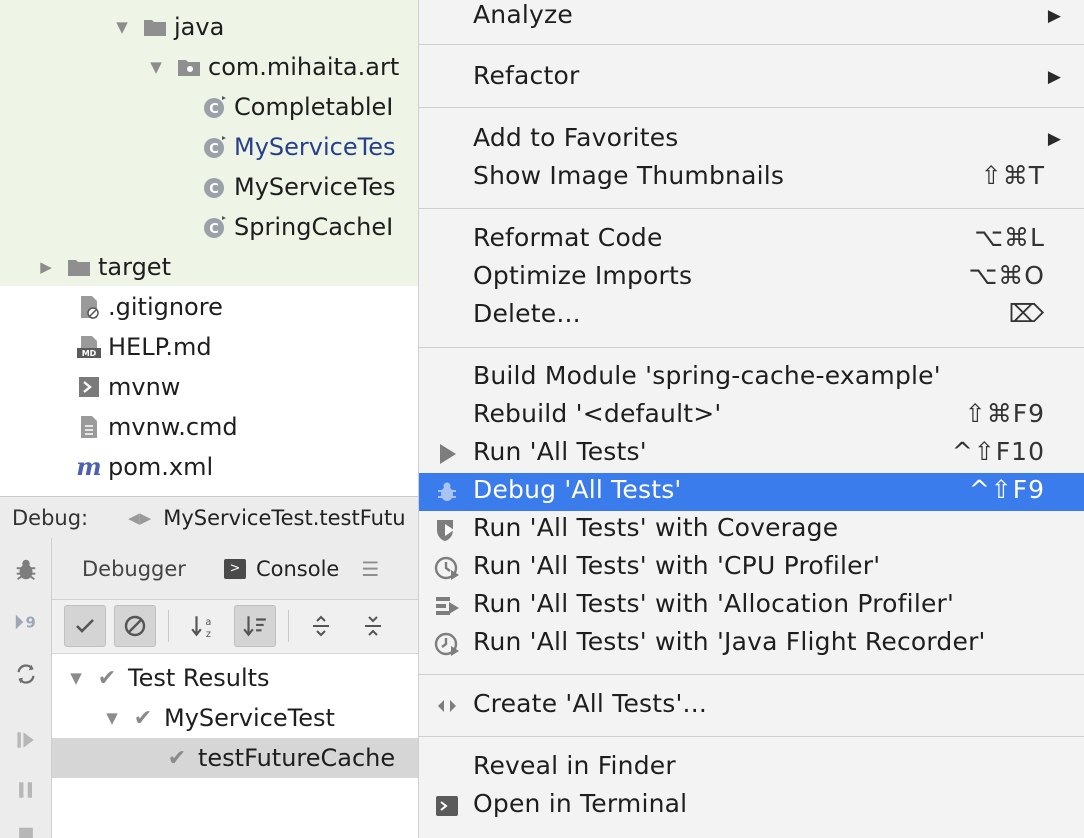  What do you see at coordinates (1026, 313) in the screenshot?
I see `menu-item-shortcut: ⌦` at bounding box center [1026, 313].